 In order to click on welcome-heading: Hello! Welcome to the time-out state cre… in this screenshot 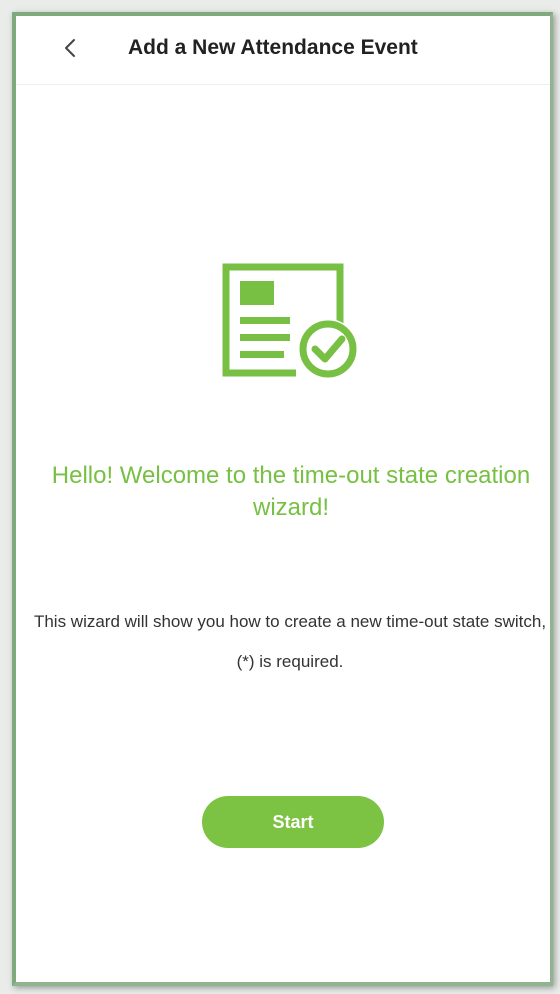, I will do `click(291, 491)`.